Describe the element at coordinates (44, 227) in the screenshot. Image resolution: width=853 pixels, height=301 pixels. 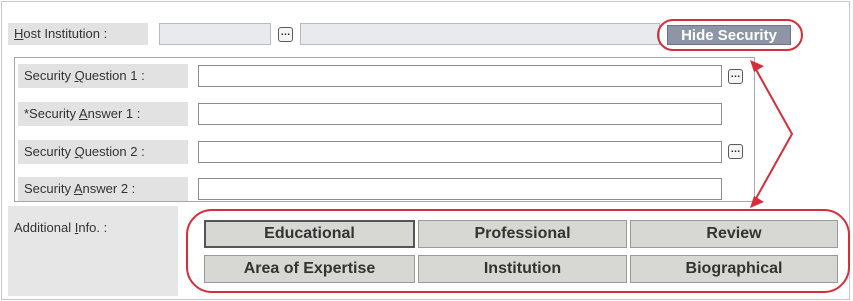
I see `ai-pre: Additional` at that location.